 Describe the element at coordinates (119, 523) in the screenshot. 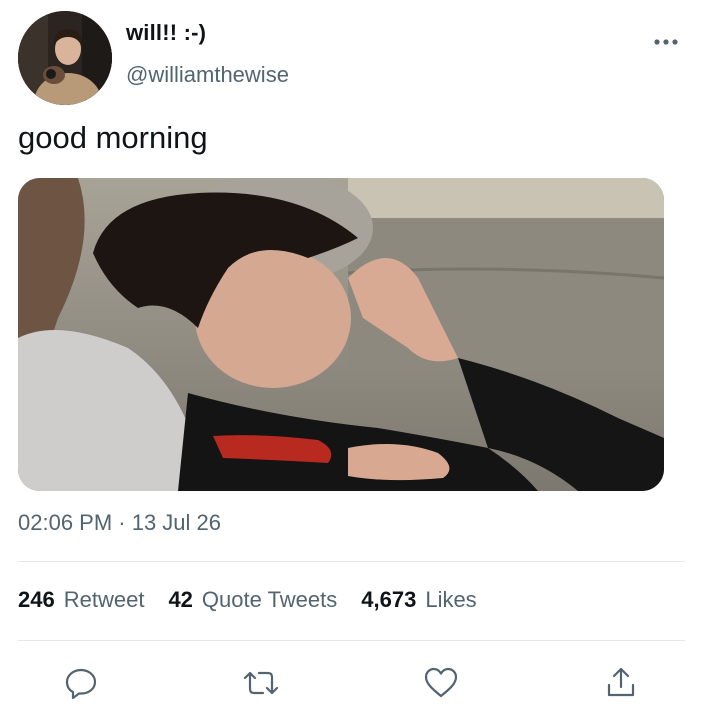

I see `tweet-timestamp: 02:06 PM · 13 Jul 26` at that location.